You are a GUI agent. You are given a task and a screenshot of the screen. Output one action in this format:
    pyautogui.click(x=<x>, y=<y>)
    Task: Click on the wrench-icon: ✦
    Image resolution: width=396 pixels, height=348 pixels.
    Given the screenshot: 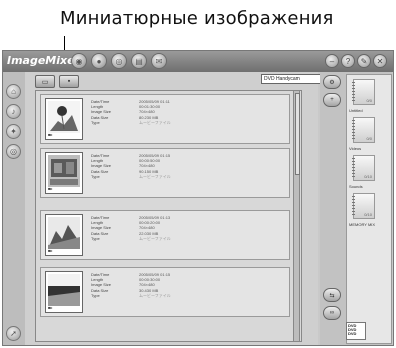 What is the action you would take?
    pyautogui.click(x=13, y=131)
    